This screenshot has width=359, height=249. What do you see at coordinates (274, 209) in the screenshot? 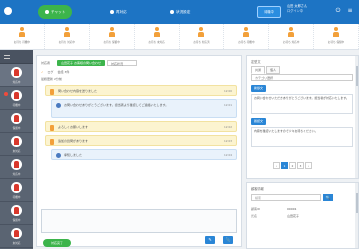
I see `info-row: 顧客ID 00001` at bounding box center [274, 209].